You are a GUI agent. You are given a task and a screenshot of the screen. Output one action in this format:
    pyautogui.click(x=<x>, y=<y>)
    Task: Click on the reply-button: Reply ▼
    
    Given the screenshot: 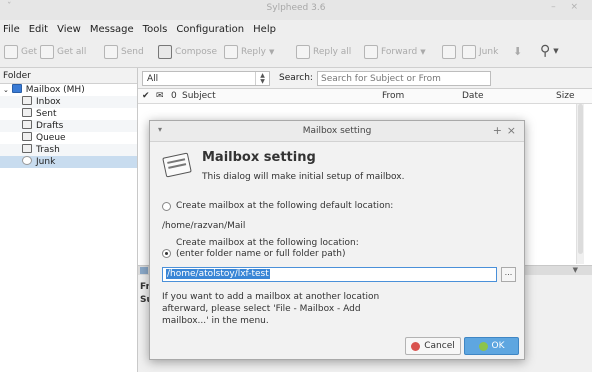 What is the action you would take?
    pyautogui.click(x=249, y=52)
    